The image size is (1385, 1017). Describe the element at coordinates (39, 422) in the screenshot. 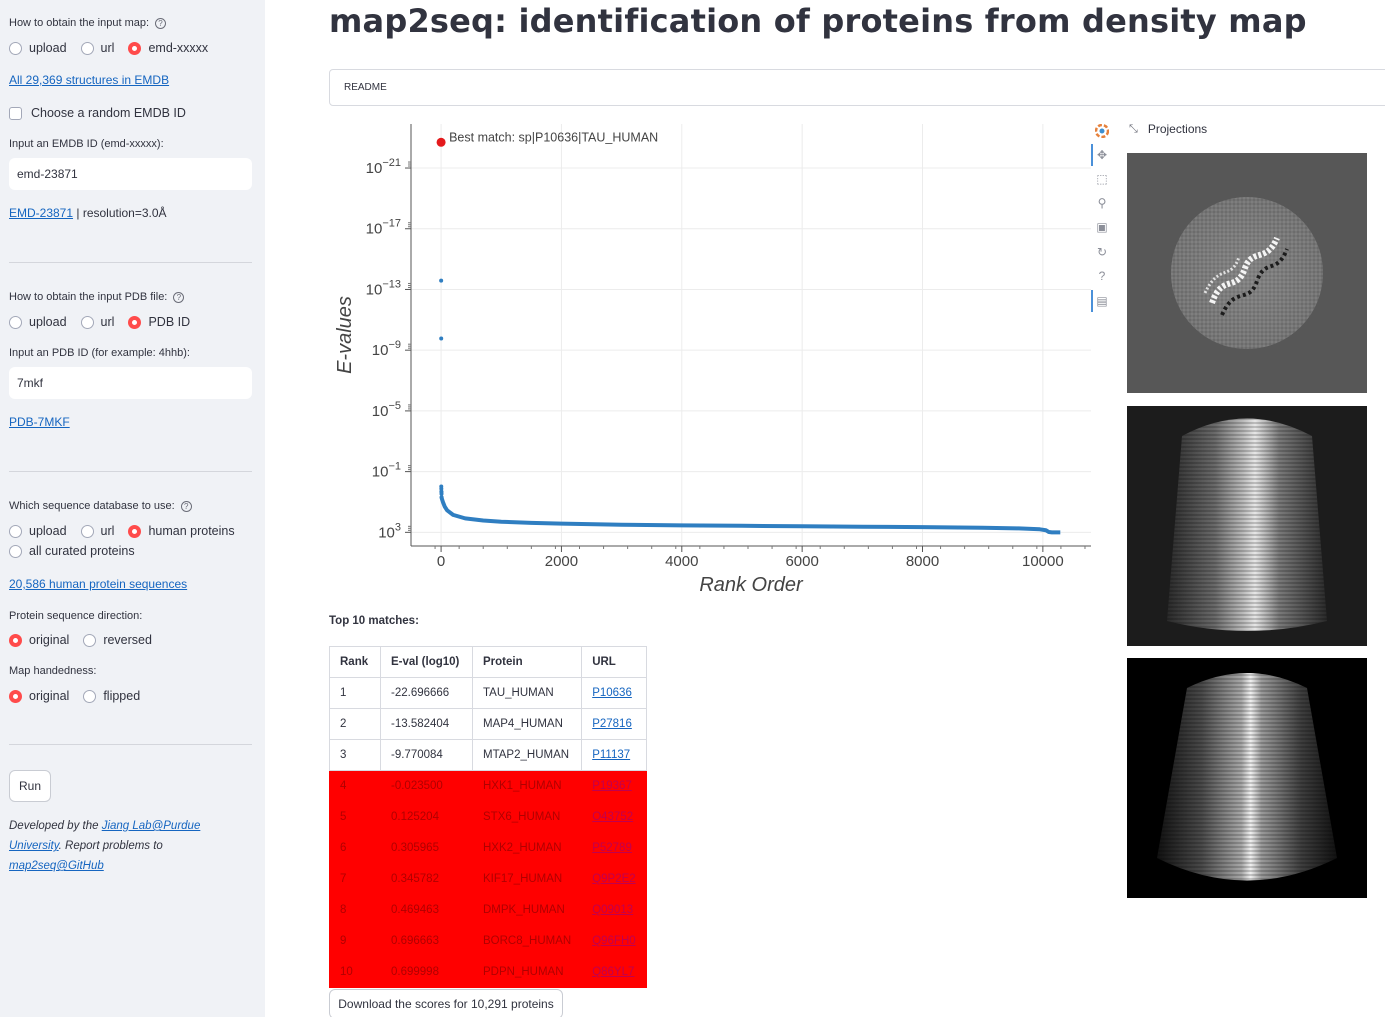

I see `pdb-entry-link: PDB-7MKF` at that location.